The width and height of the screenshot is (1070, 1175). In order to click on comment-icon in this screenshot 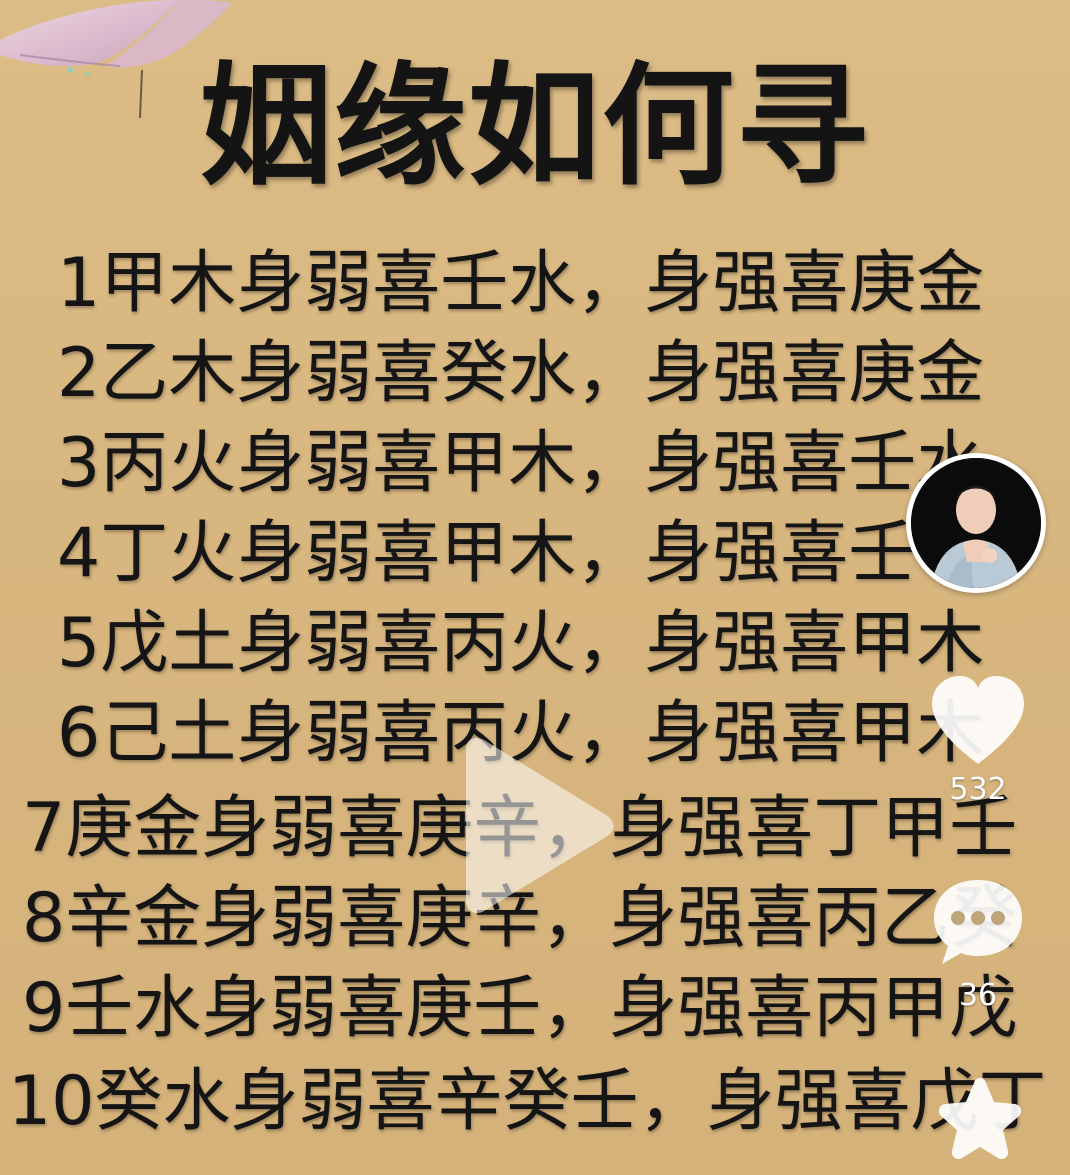, I will do `click(978, 922)`.